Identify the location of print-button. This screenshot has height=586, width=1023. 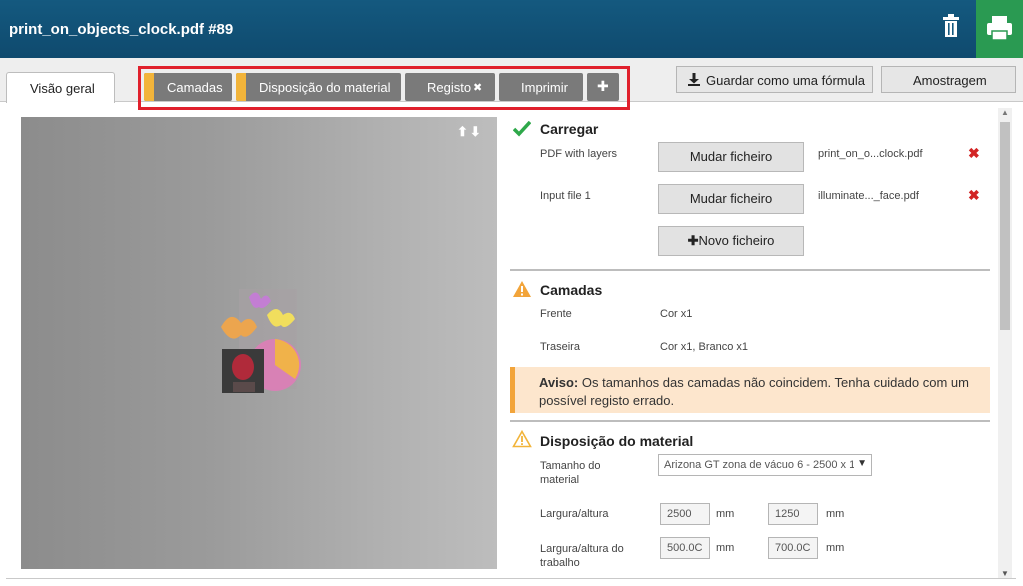
(999, 29).